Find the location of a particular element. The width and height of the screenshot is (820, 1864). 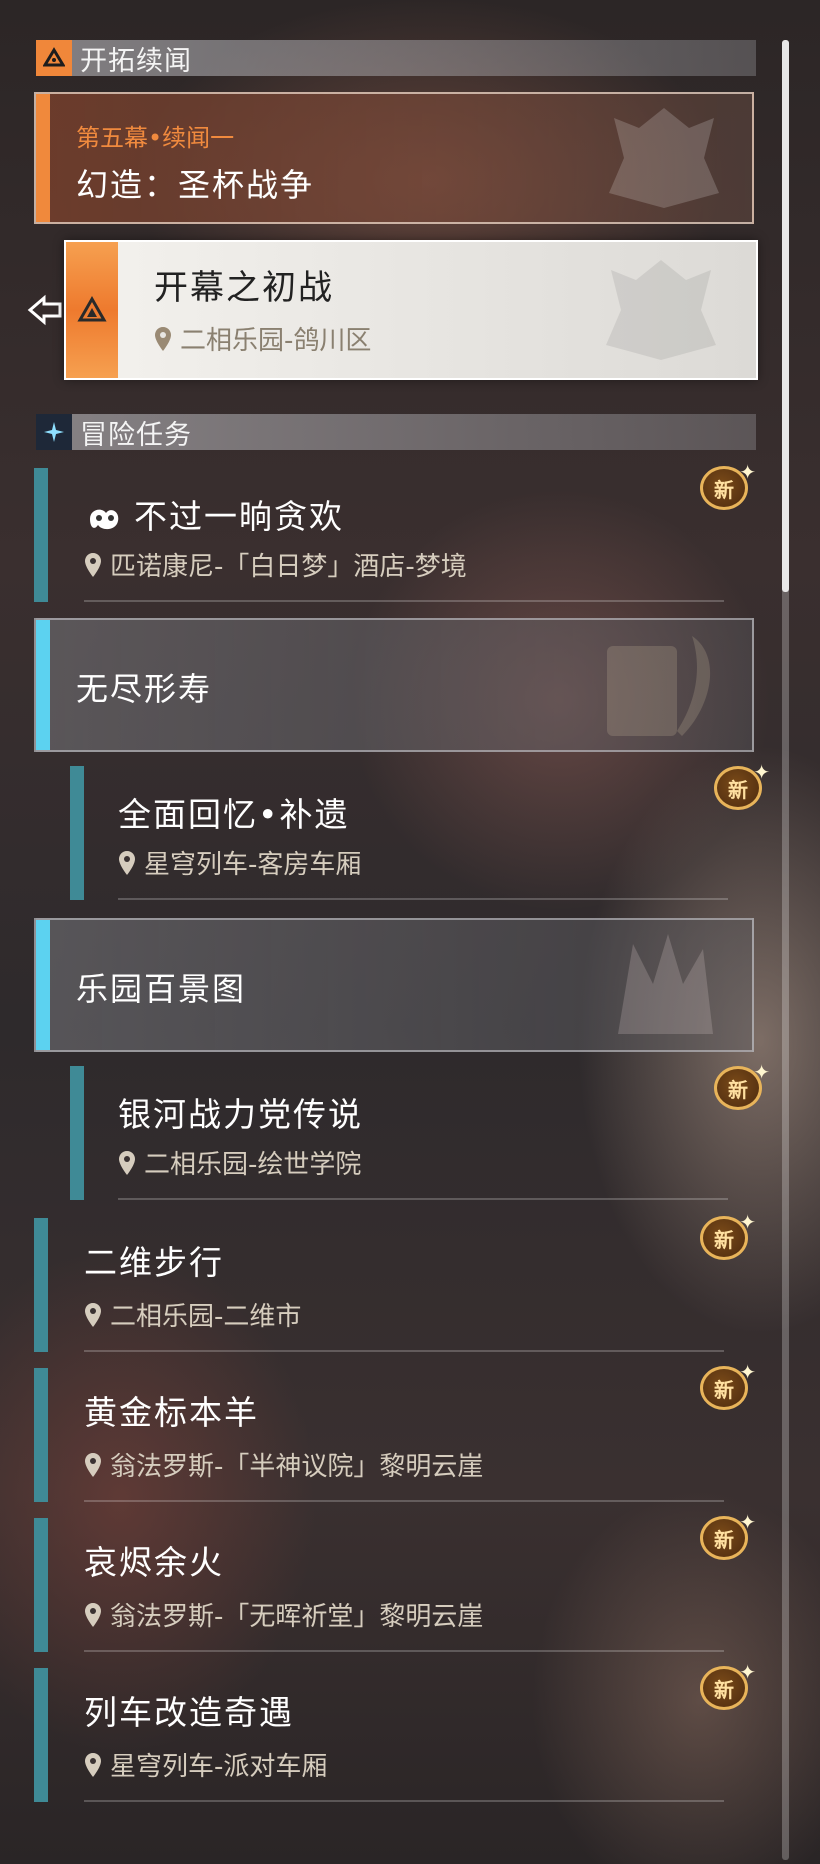

adventure-section-header: 冒险任务 is located at coordinates (396, 432).